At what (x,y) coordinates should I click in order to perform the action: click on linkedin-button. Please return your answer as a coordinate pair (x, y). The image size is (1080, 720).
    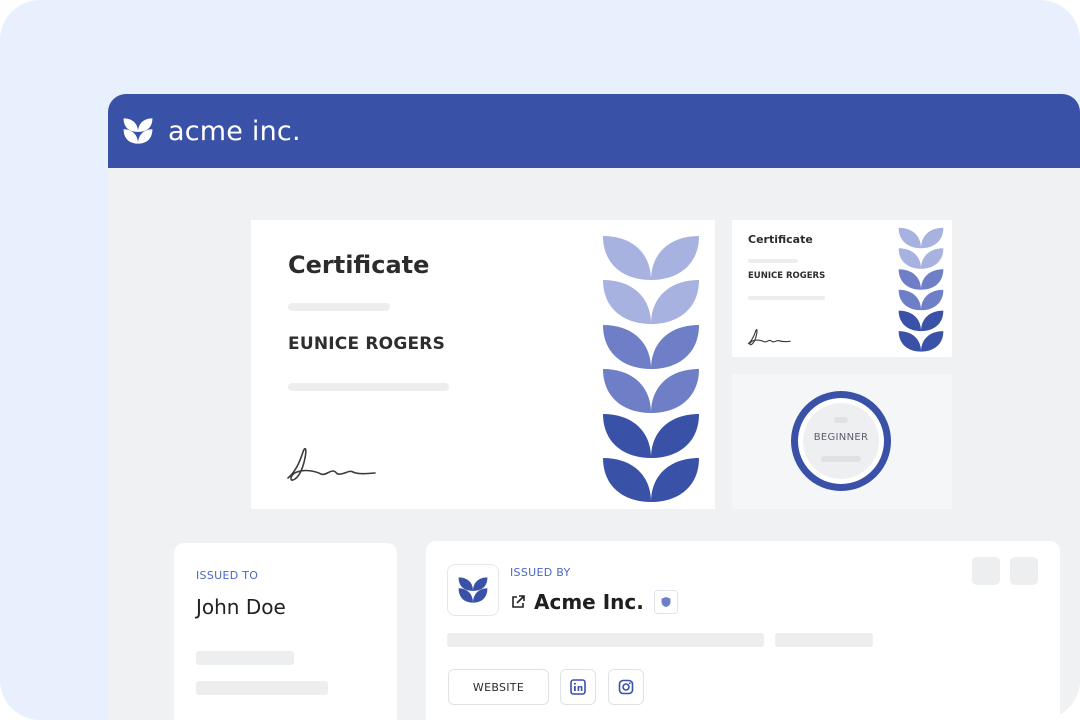
    Looking at the image, I should click on (578, 687).